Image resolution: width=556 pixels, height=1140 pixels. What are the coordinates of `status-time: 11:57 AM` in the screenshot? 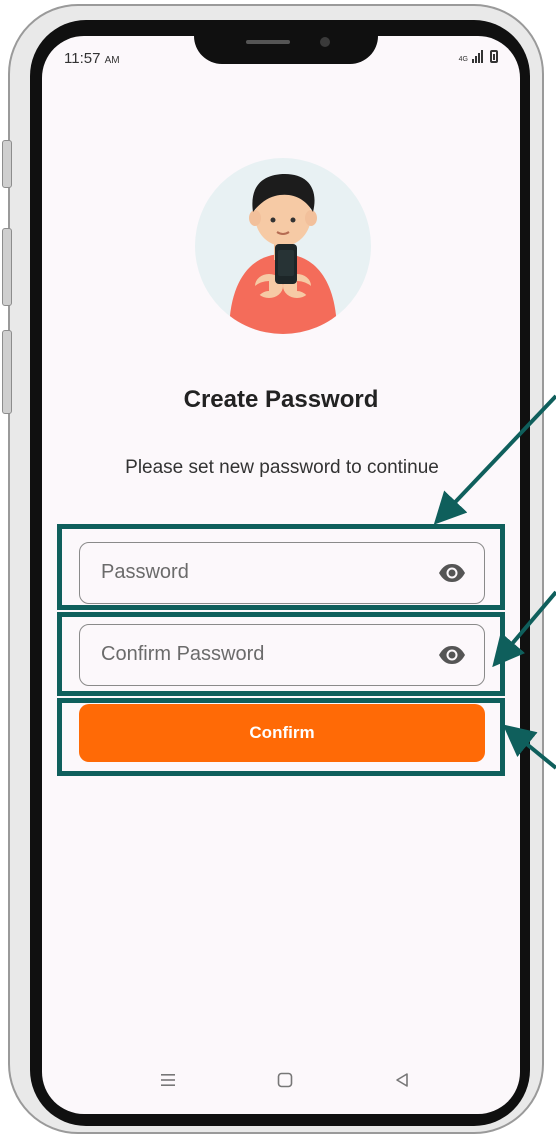 It's located at (92, 58).